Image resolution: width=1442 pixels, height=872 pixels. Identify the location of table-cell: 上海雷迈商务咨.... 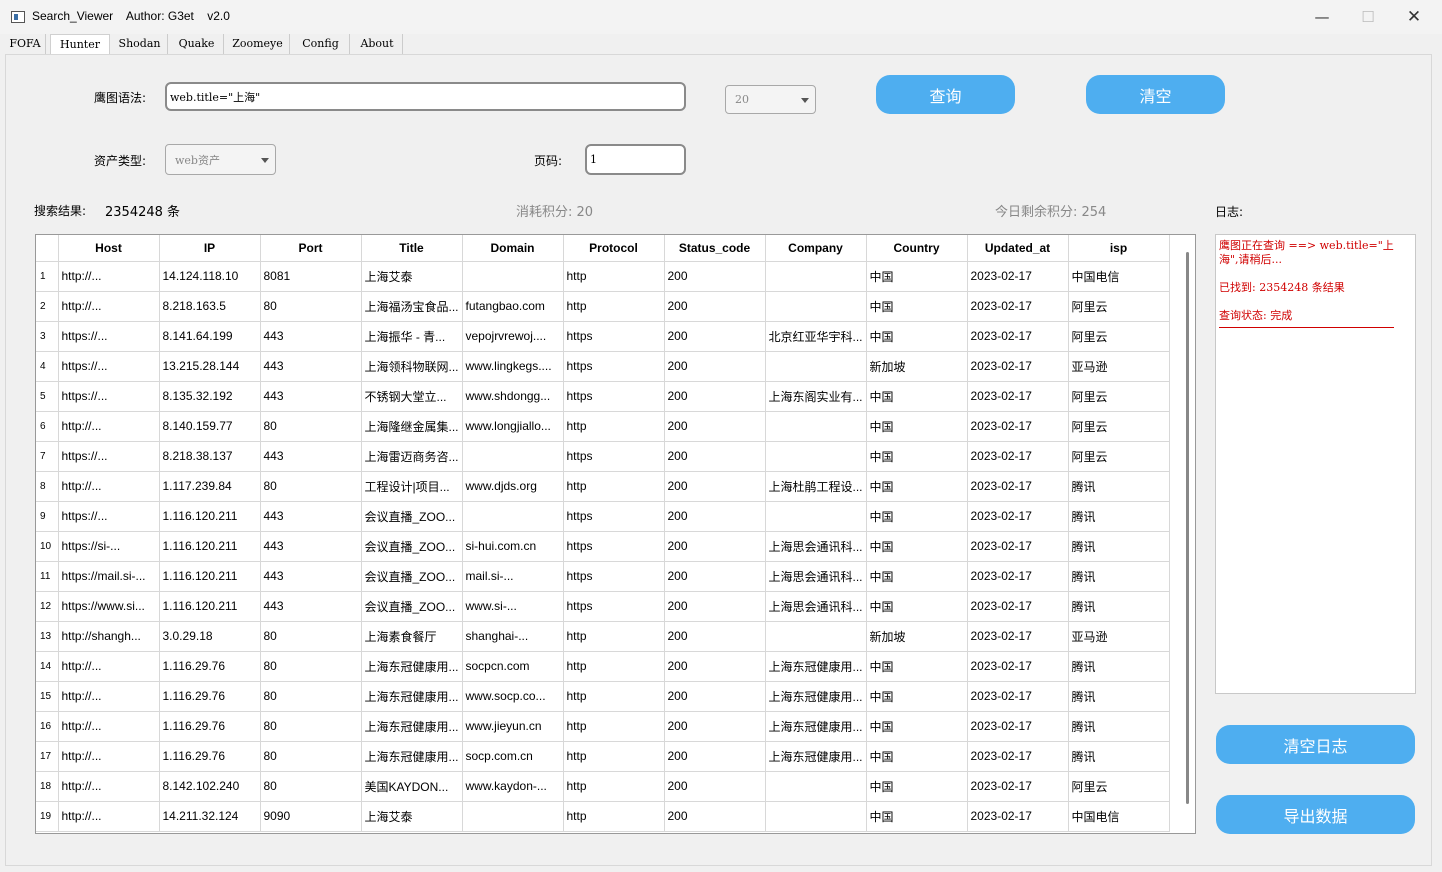
(412, 456).